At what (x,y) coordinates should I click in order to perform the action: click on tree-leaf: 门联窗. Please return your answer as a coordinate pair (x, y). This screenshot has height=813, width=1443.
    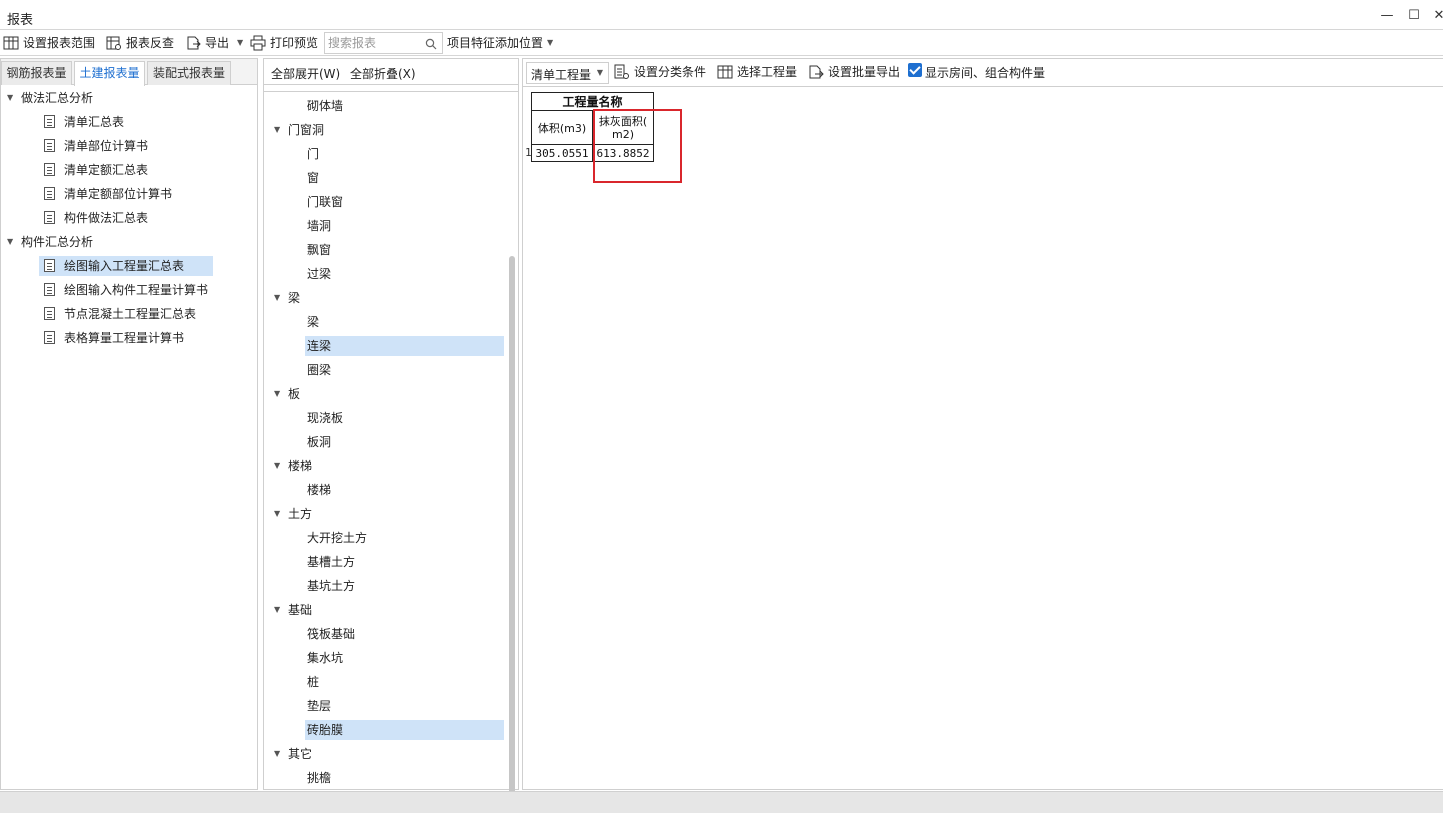
    Looking at the image, I should click on (405, 202).